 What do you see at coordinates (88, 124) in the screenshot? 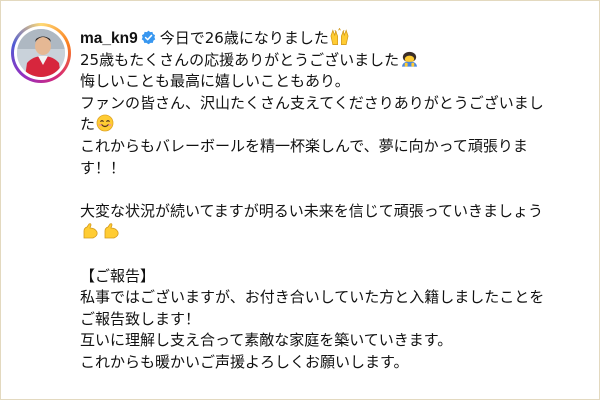
I see `caption-line-text: た` at bounding box center [88, 124].